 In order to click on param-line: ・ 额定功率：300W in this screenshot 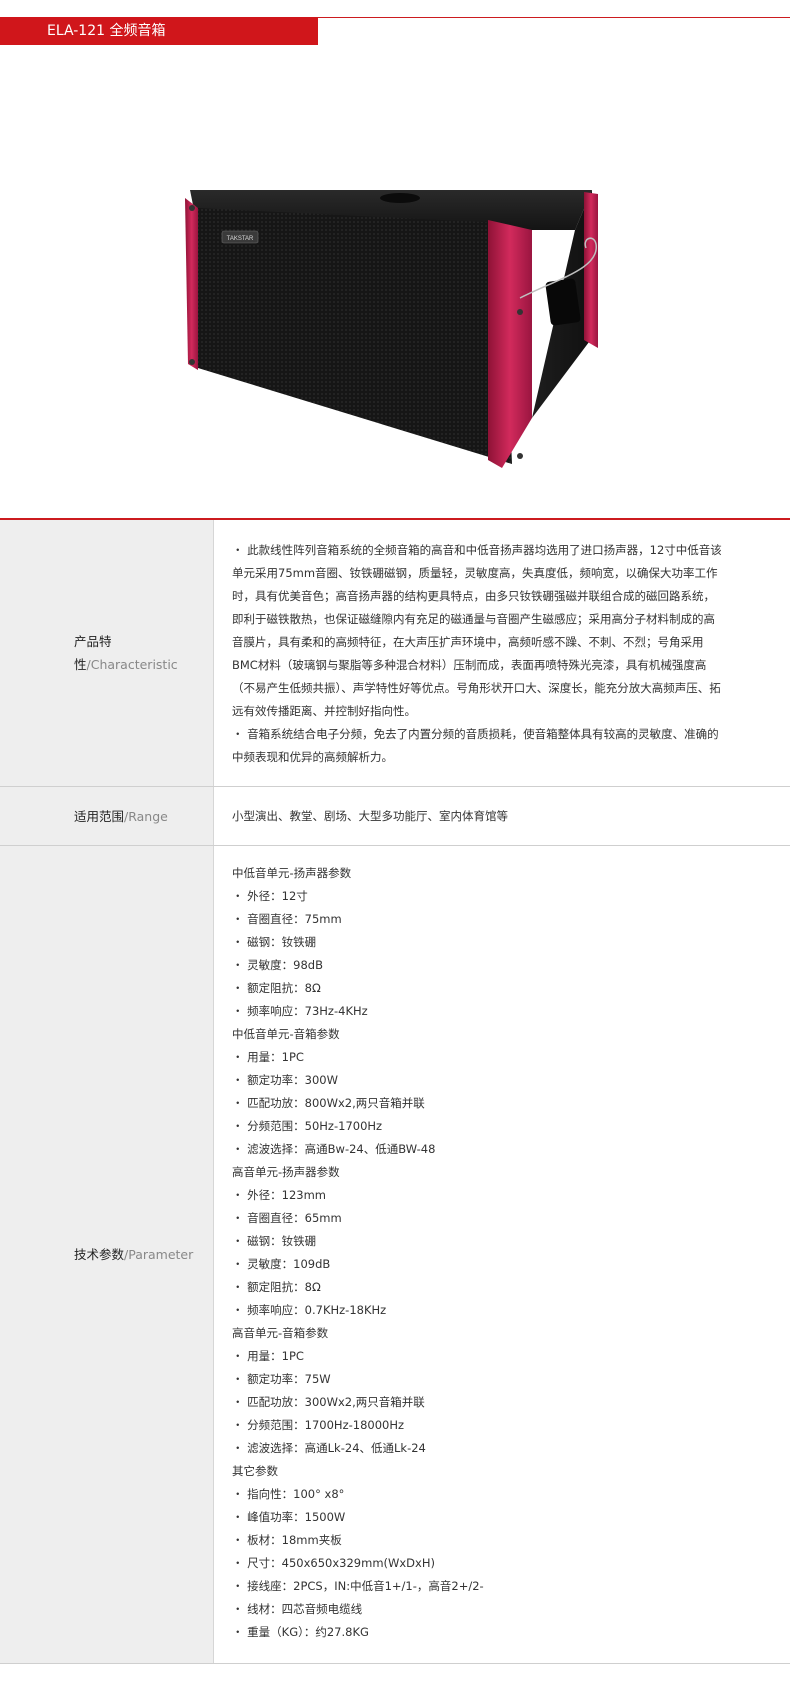, I will do `click(285, 1080)`.